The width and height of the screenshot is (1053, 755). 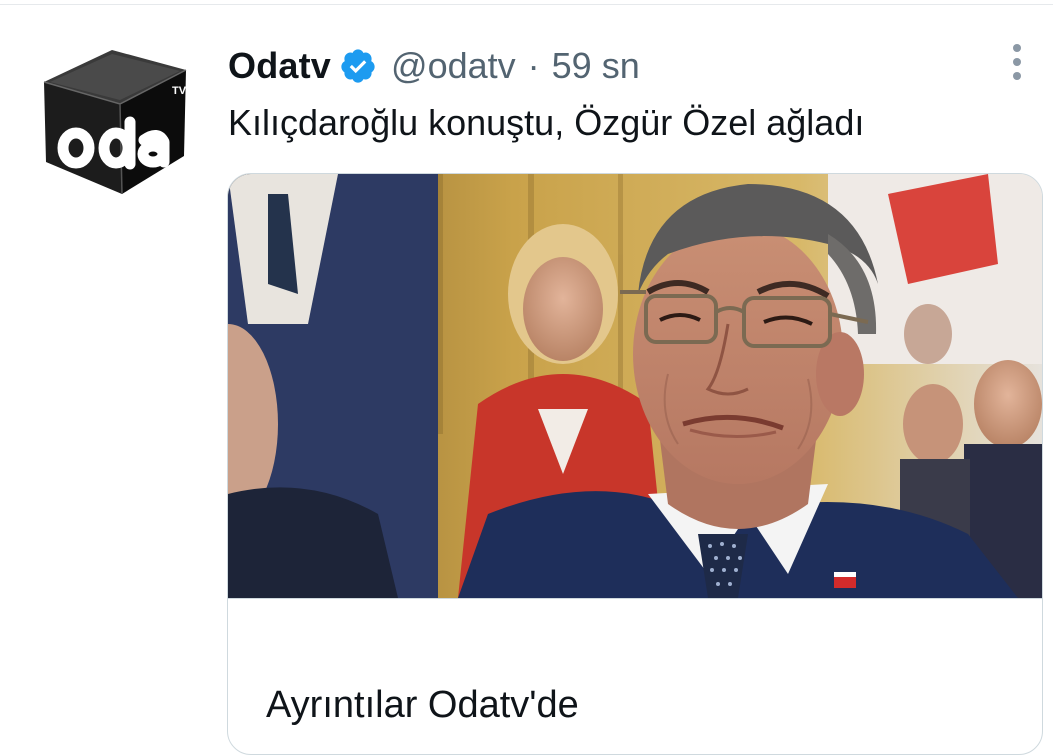 I want to click on tweet-text: Kılıçdaroğlu konuştu, Özgür Özel ağladı, so click(x=546, y=122).